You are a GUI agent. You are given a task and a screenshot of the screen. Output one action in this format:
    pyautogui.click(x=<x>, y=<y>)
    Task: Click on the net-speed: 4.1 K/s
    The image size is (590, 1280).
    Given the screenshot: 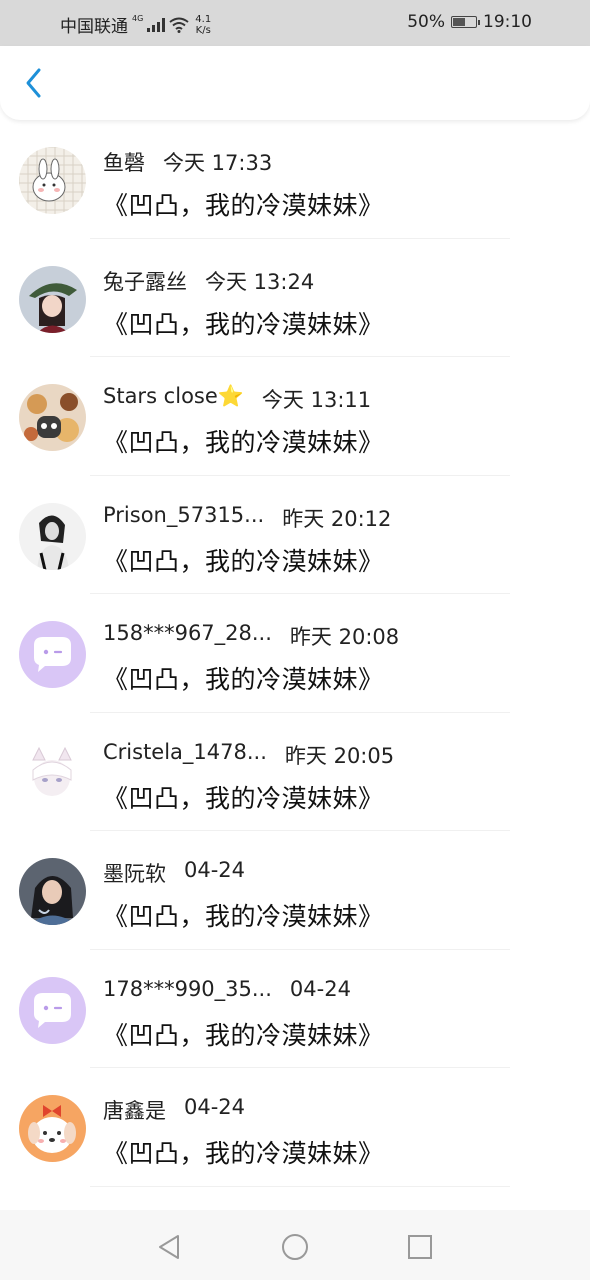 What is the action you would take?
    pyautogui.click(x=203, y=25)
    